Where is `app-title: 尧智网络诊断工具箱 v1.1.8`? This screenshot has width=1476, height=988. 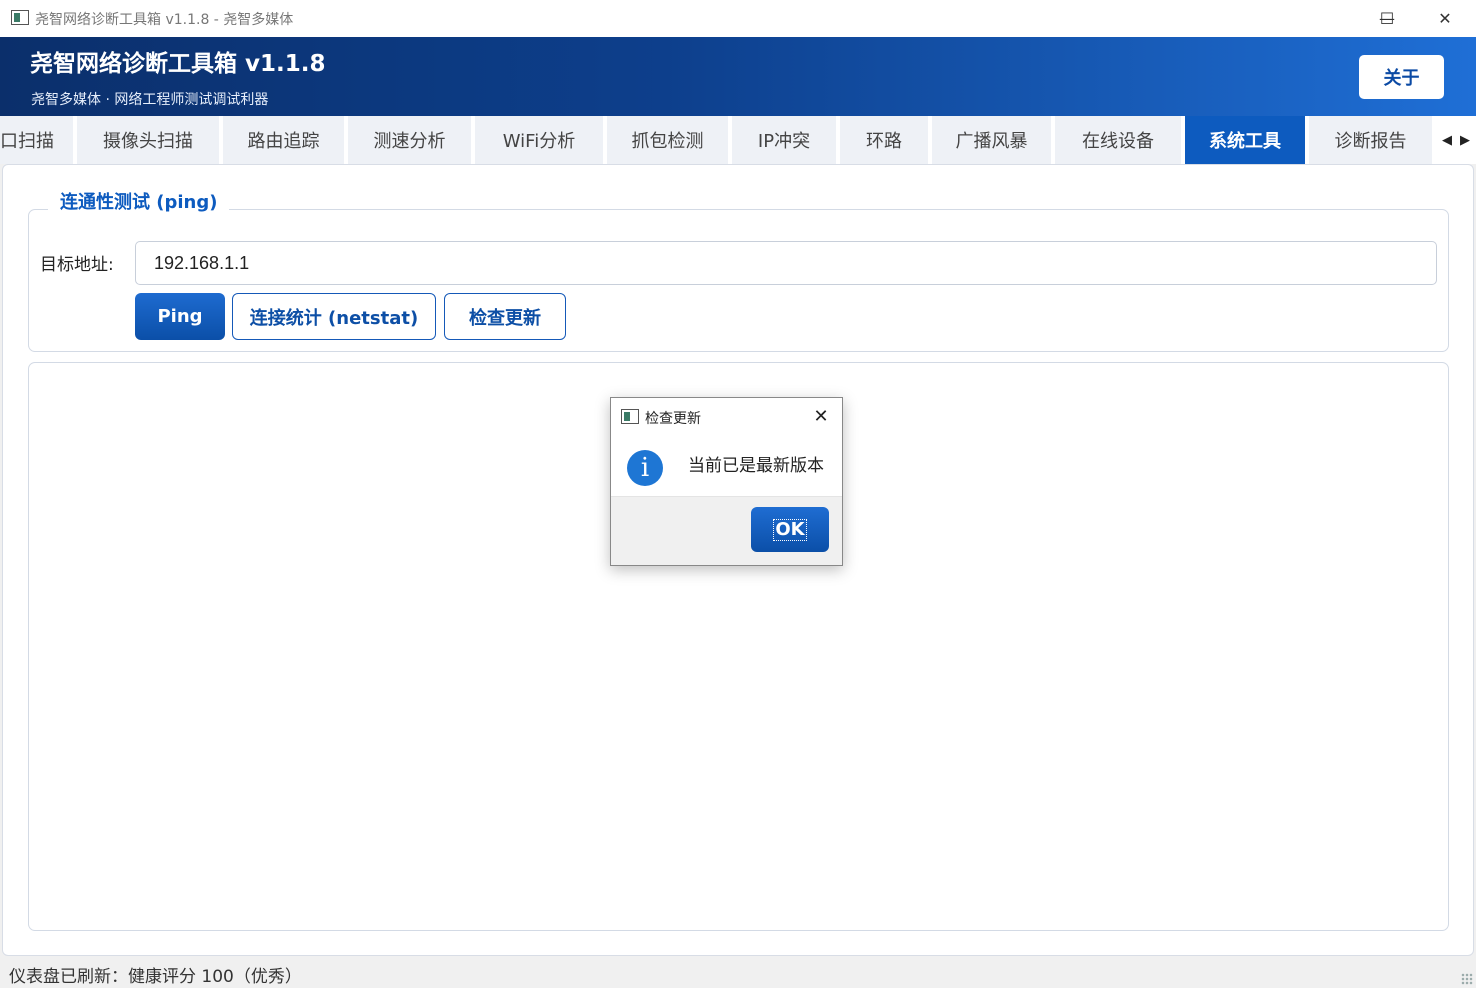
app-title: 尧智网络诊断工具箱 v1.1.8 is located at coordinates (178, 64).